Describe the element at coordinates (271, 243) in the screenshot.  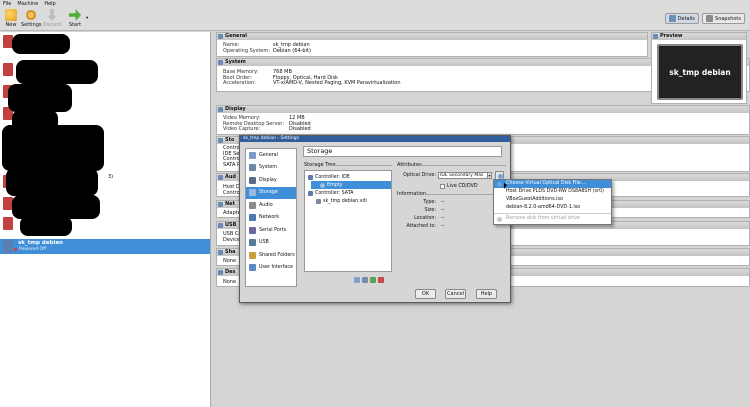
I see `category-usb: USB` at that location.